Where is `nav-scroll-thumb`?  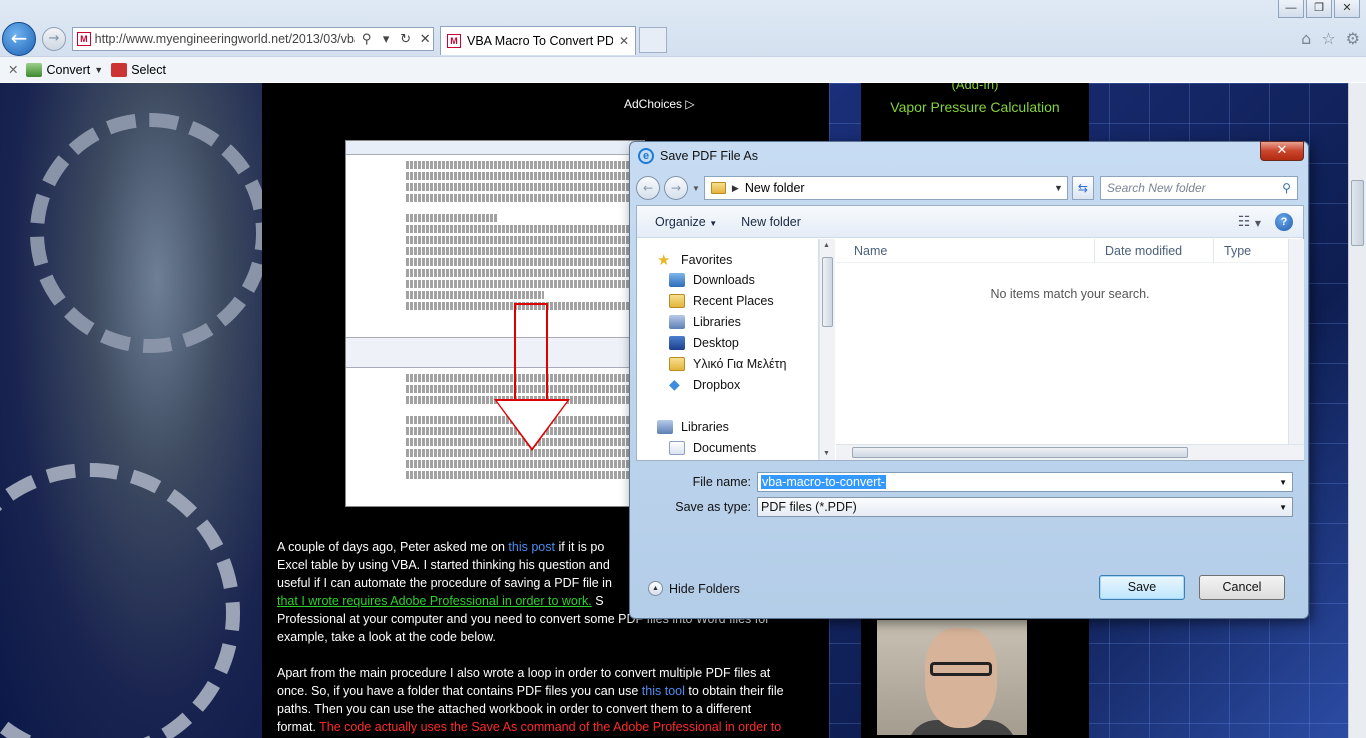
nav-scroll-thumb is located at coordinates (827, 292).